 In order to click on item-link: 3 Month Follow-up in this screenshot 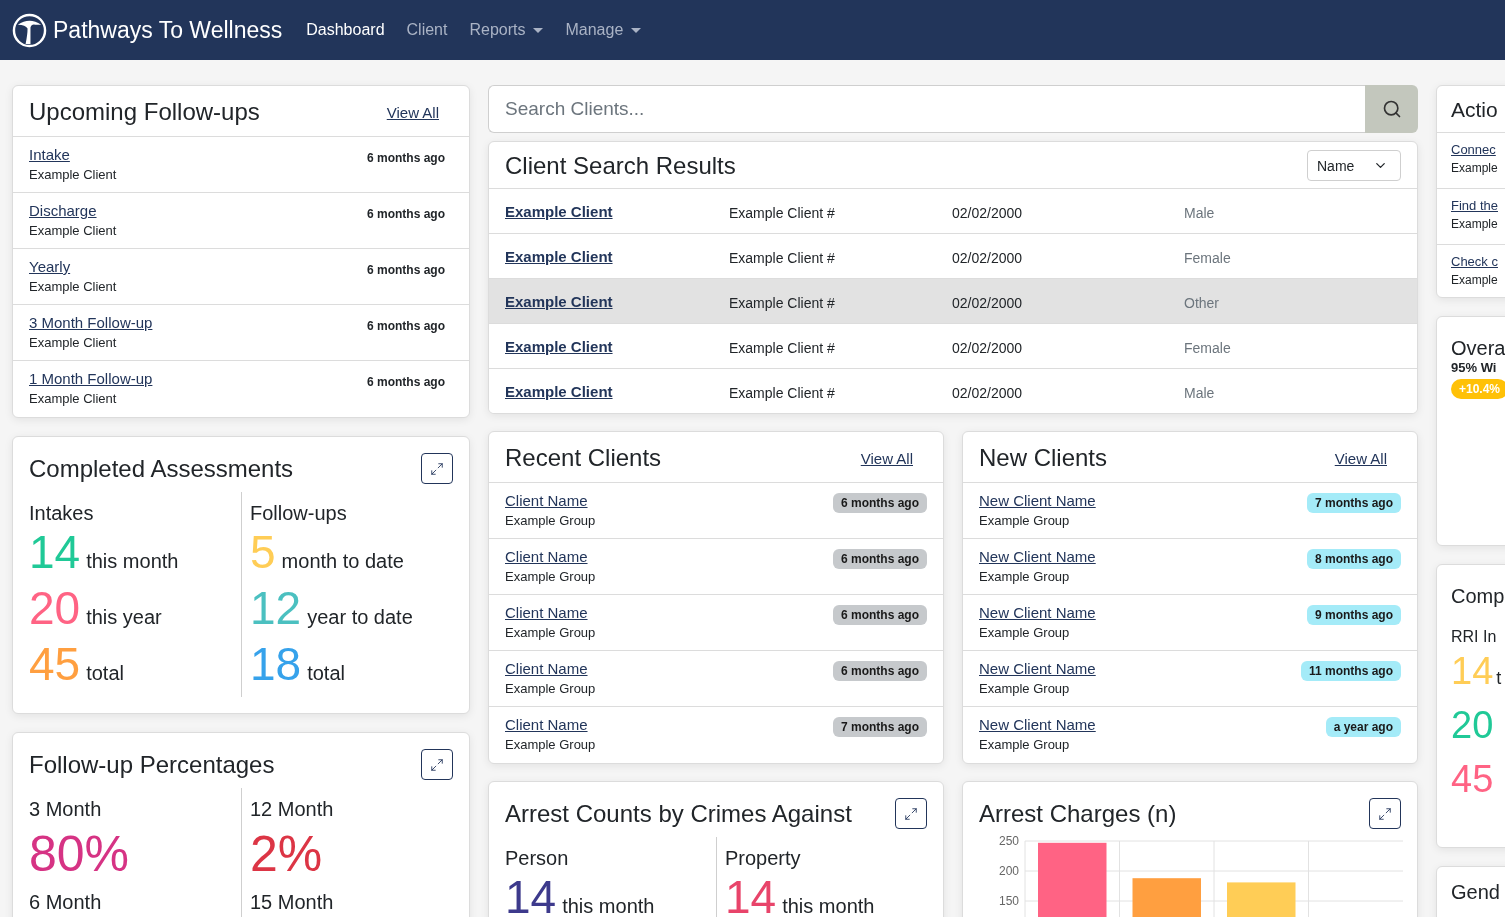, I will do `click(91, 322)`.